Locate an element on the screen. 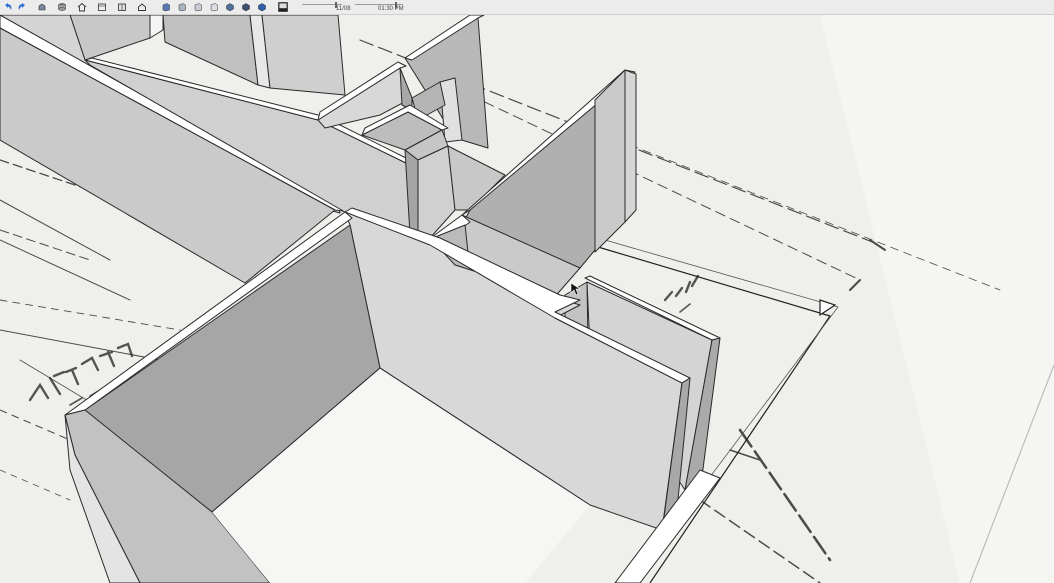  section-icon is located at coordinates (282, 6).